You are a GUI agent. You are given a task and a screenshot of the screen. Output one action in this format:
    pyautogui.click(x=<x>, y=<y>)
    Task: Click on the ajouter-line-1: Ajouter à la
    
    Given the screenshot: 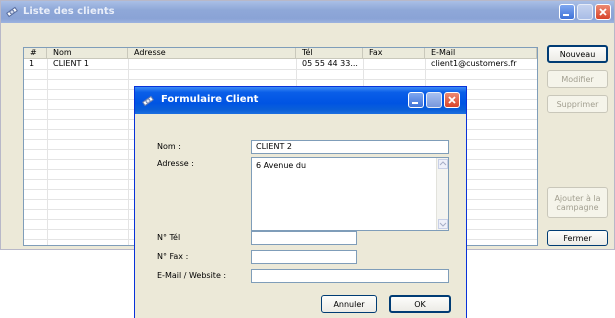 What is the action you would take?
    pyautogui.click(x=577, y=198)
    